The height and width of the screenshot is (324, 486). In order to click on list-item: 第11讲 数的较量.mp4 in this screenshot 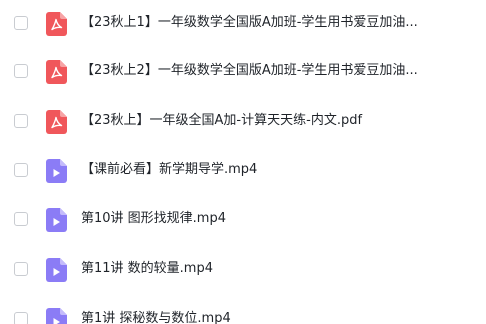, I will do `click(243, 270)`.